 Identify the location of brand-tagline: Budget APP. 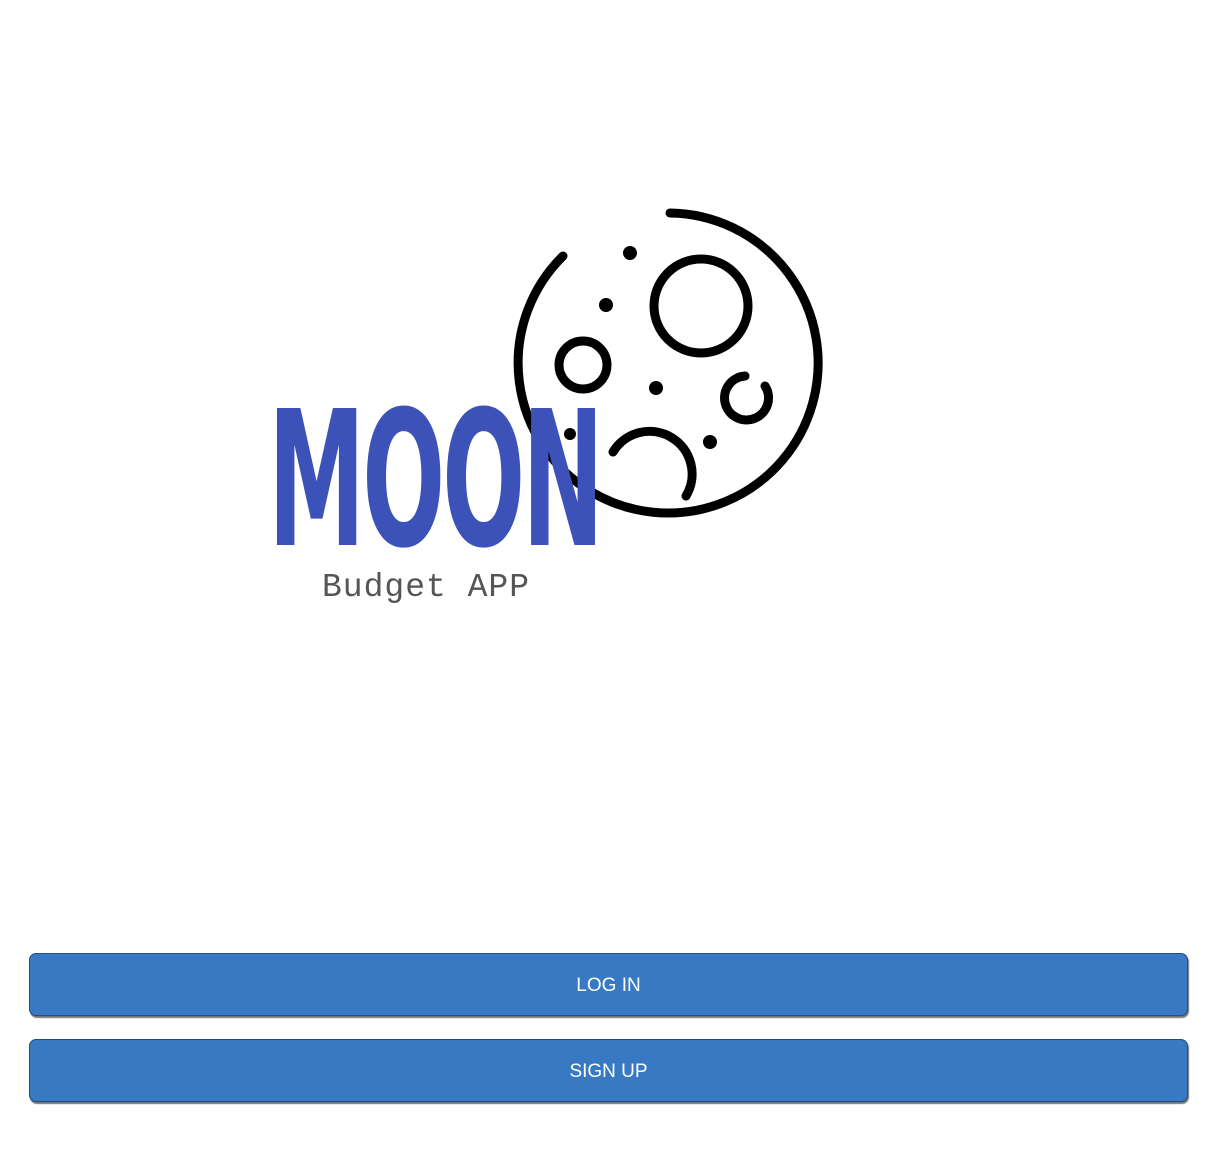
(426, 587).